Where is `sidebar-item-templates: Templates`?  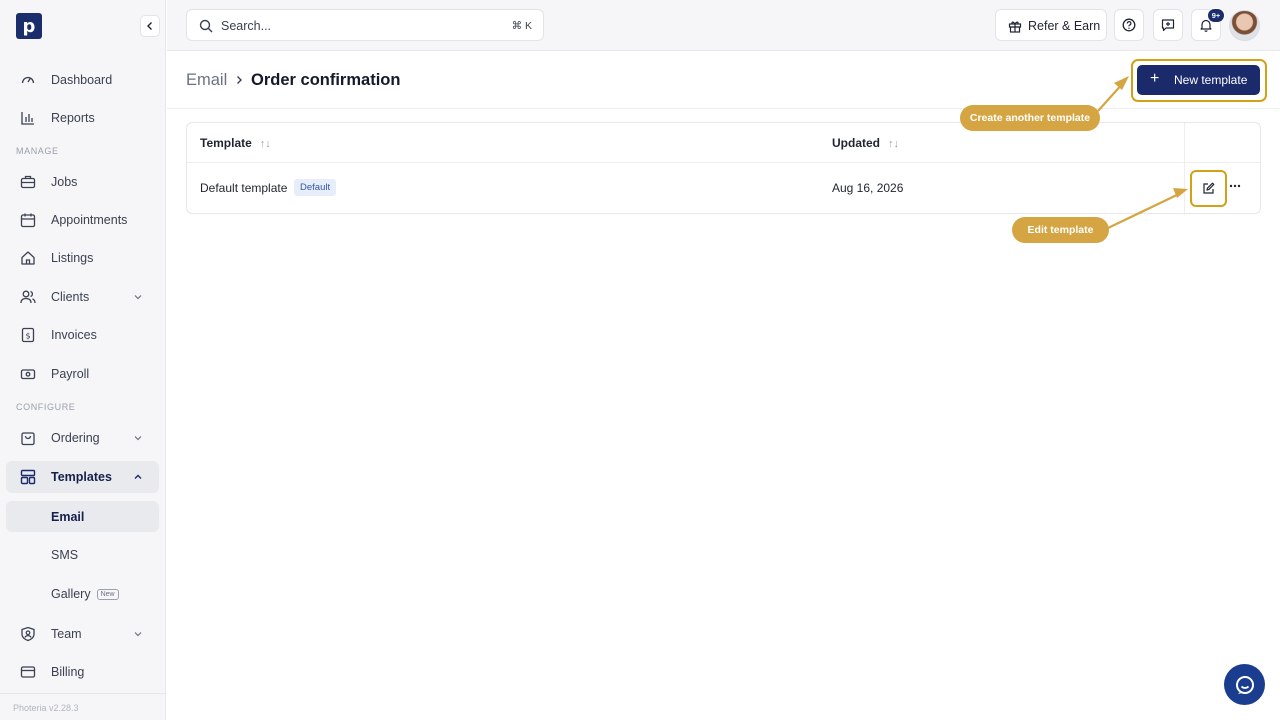 sidebar-item-templates: Templates is located at coordinates (82, 477).